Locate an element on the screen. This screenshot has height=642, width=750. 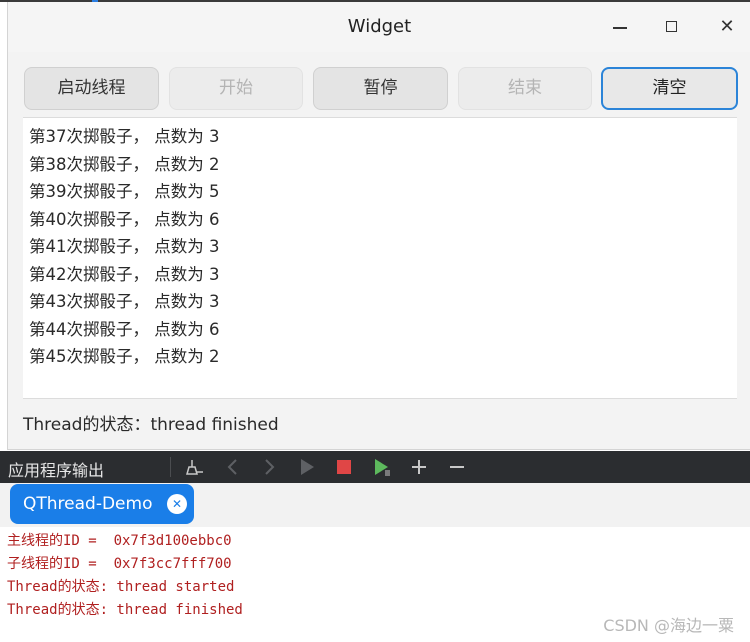
log-line: 第40次掷骰子， 点数为 6 is located at coordinates (124, 219).